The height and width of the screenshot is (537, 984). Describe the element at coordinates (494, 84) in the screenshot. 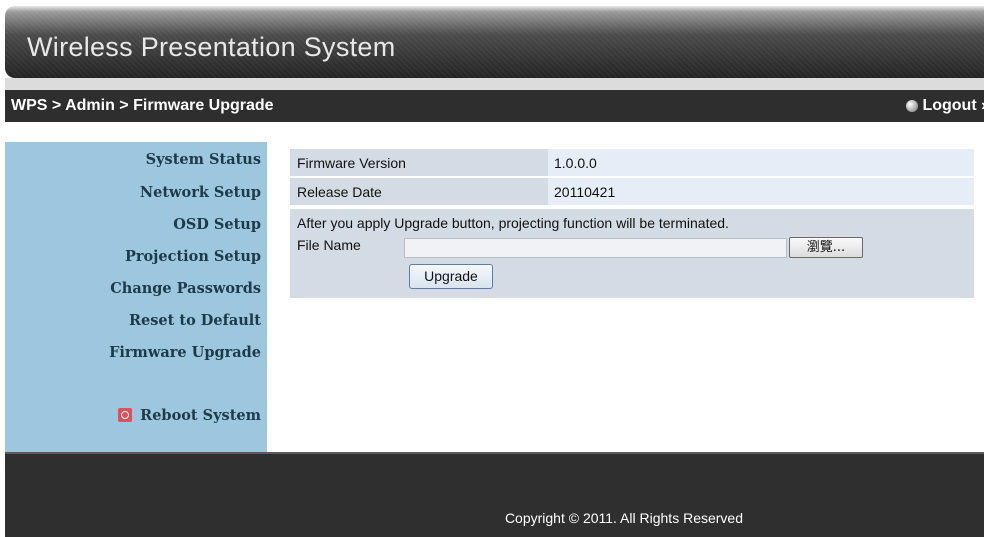

I see `header-divider` at that location.